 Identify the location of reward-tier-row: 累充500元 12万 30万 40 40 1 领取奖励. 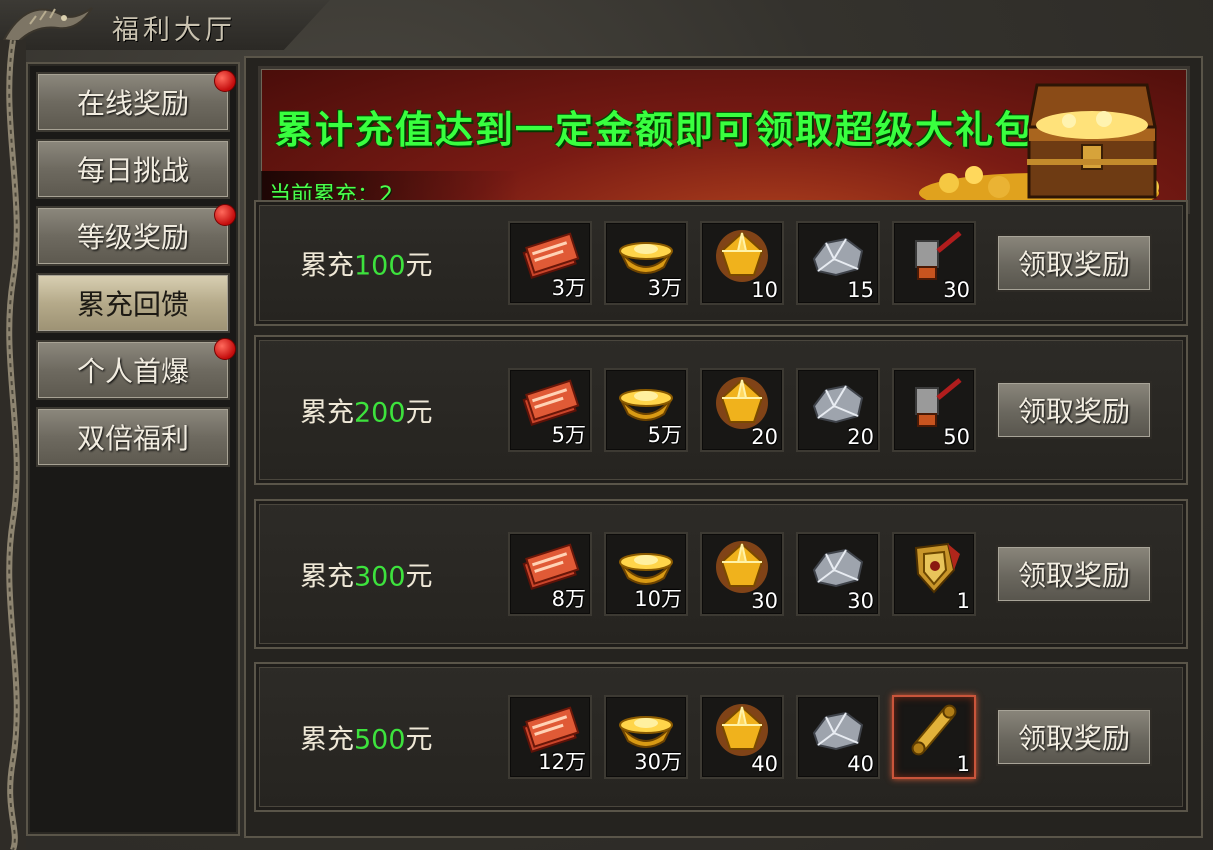
(721, 737).